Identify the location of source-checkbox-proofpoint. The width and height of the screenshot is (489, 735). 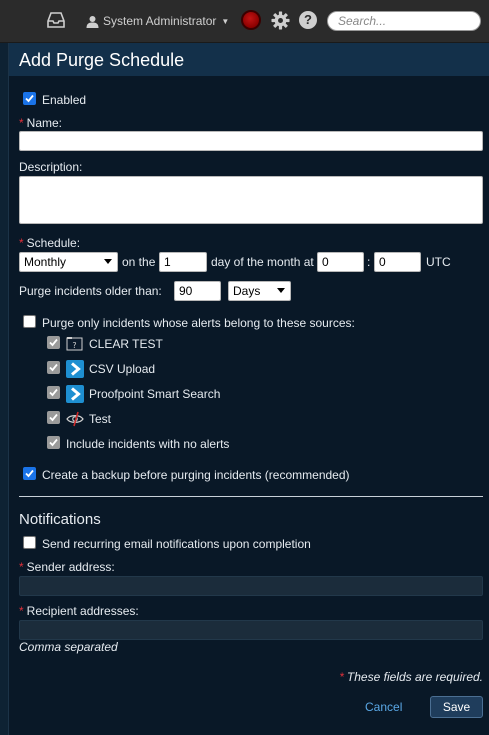
(53, 392).